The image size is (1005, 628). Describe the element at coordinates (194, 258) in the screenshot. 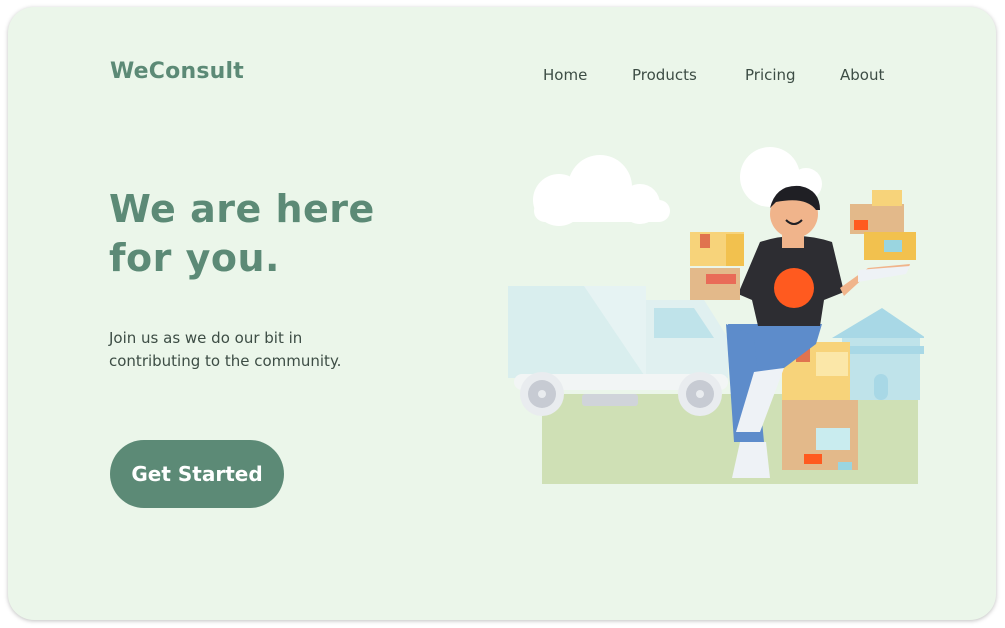

I see `hero-title-line: for you.` at that location.